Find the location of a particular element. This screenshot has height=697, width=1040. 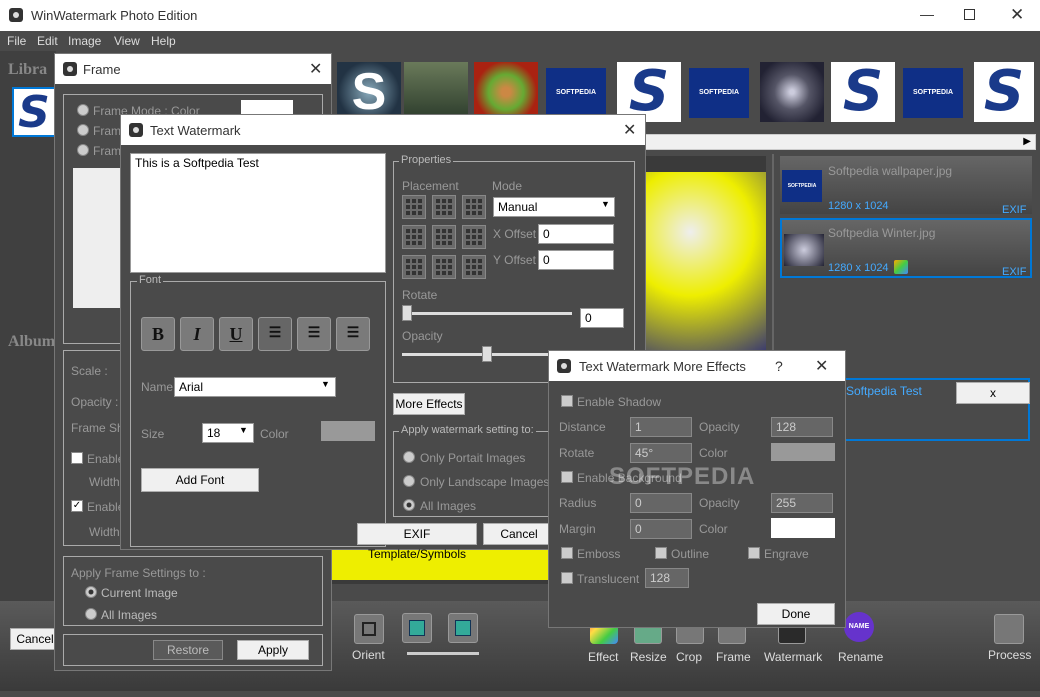

thumb-softpedia-2: SOFTPEDIA is located at coordinates (719, 93).